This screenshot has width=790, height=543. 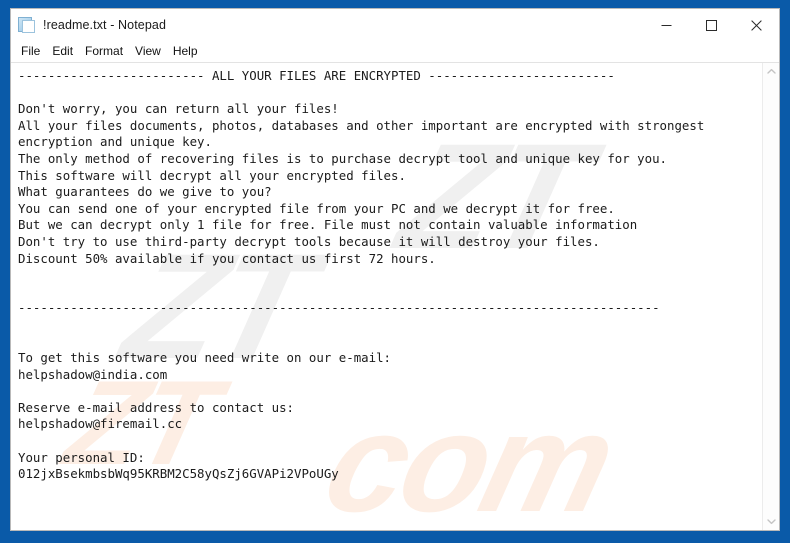 What do you see at coordinates (395, 51) in the screenshot?
I see `menu-bar: File Edit Format View Help` at bounding box center [395, 51].